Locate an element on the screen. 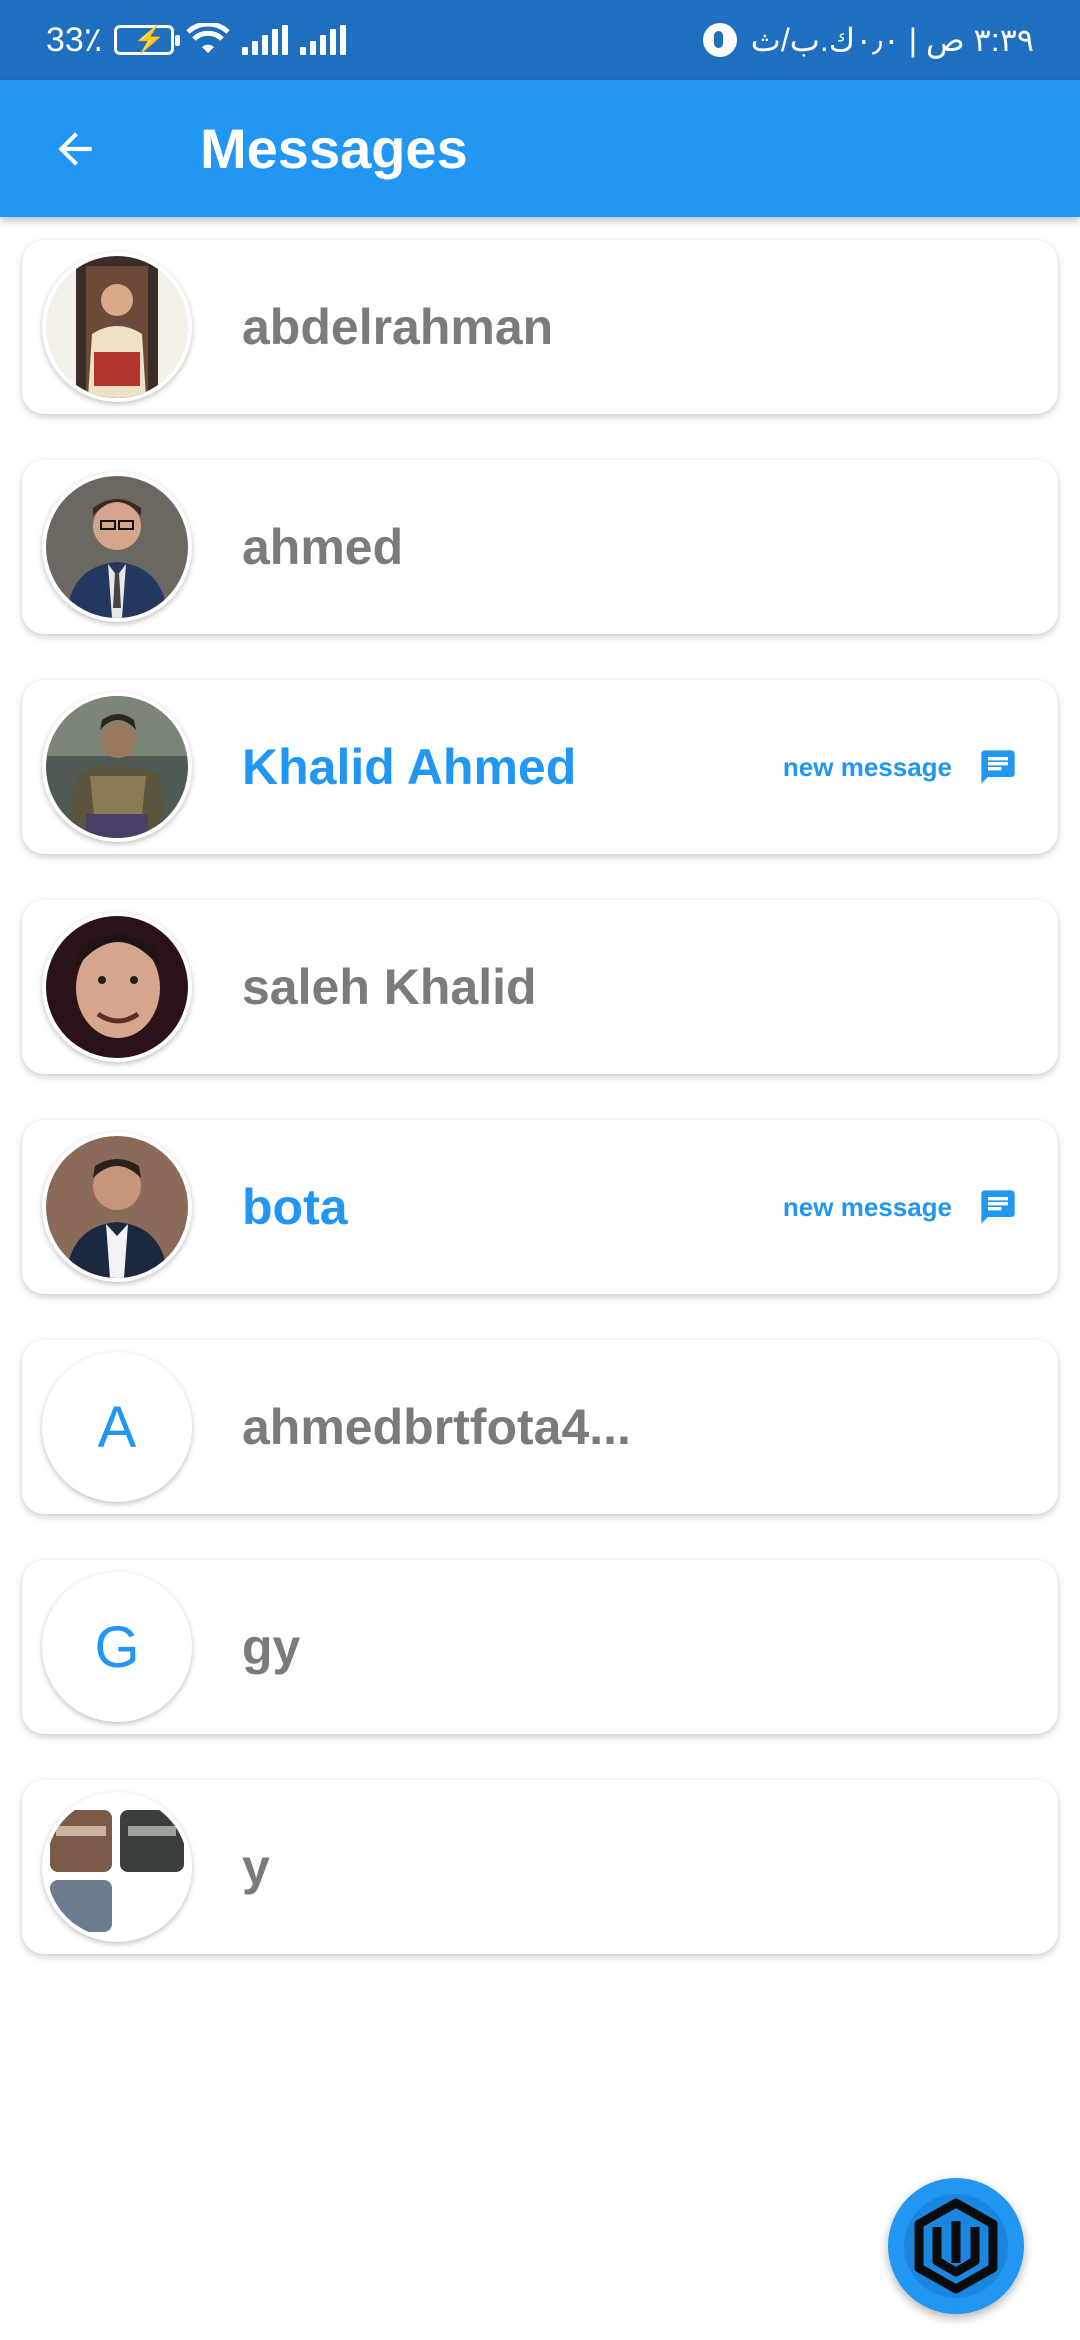 The width and height of the screenshot is (1080, 2340). status-left: 33٪ ⚡ is located at coordinates (196, 40).